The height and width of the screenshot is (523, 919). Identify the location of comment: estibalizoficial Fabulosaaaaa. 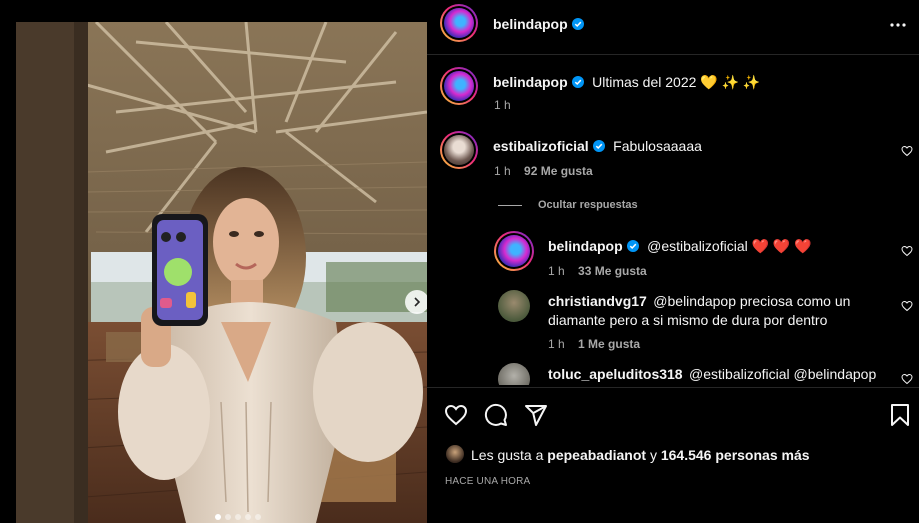
(597, 147).